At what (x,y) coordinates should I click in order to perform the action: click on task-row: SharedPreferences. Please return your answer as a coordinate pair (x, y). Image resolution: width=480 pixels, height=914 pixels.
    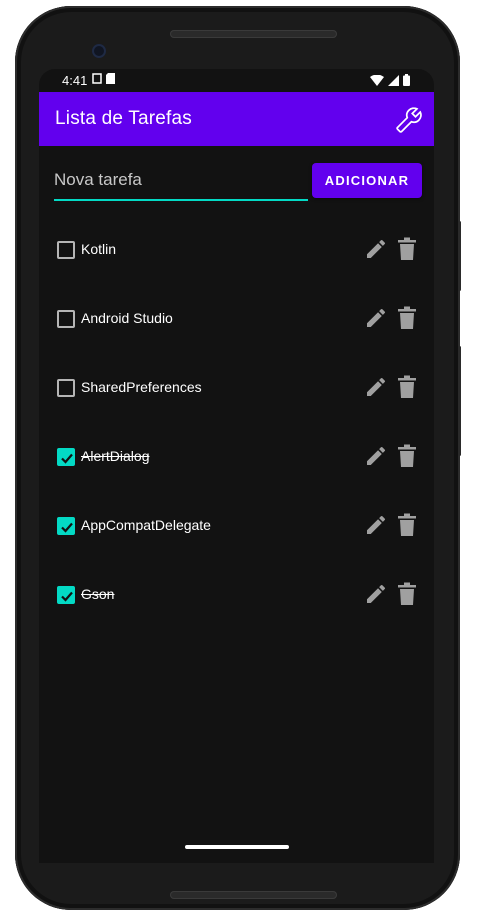
    Looking at the image, I should click on (236, 387).